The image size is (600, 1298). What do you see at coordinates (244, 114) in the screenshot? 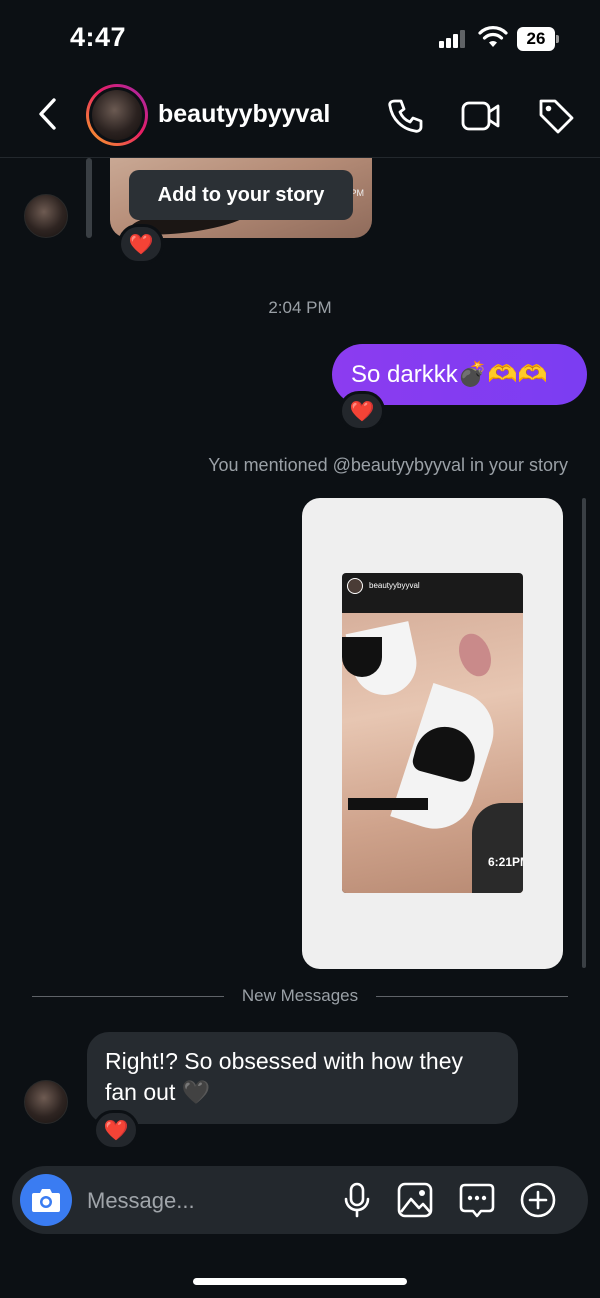
I see `chat-username: beautyybyyval` at bounding box center [244, 114].